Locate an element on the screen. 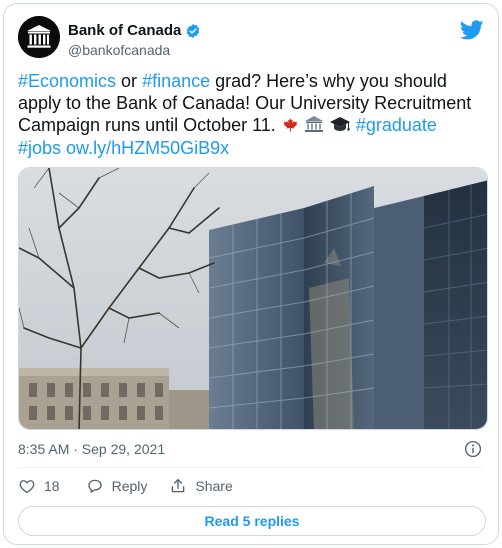 This screenshot has height=548, width=502. tweet-link: ow.ly/hHZM50GiB9x is located at coordinates (147, 148).